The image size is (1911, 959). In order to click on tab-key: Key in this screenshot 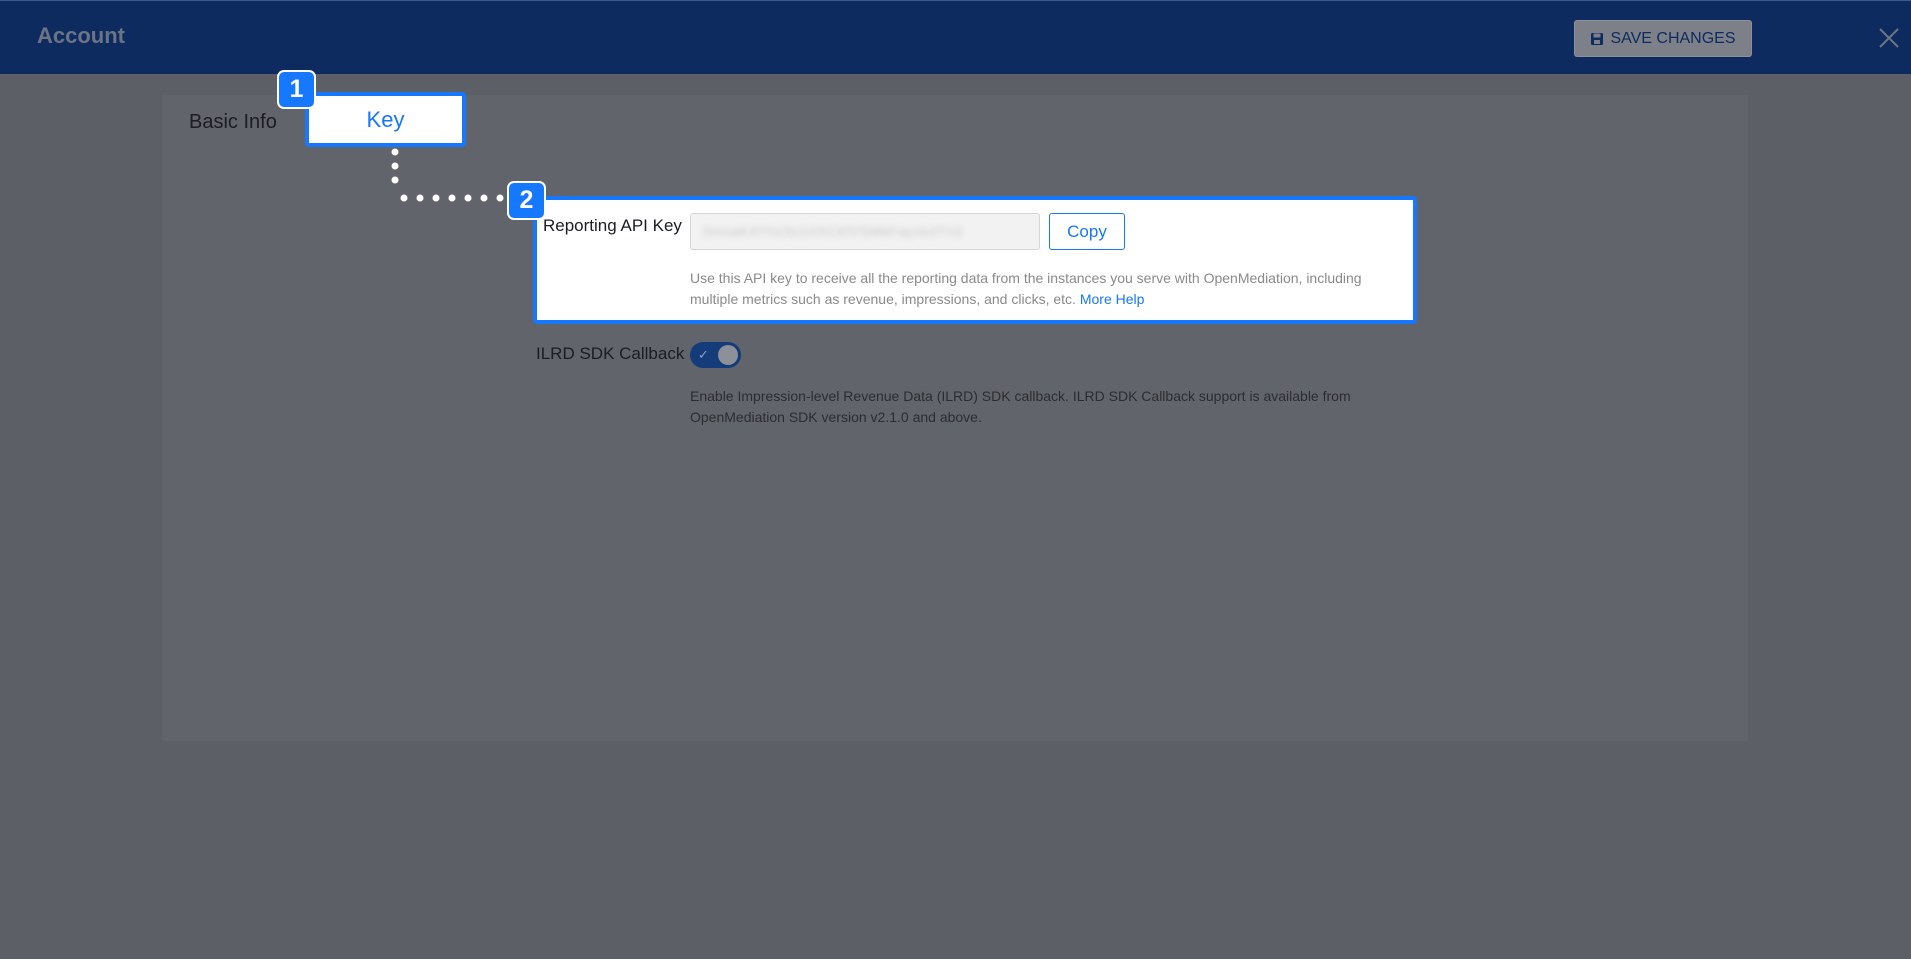, I will do `click(385, 119)`.